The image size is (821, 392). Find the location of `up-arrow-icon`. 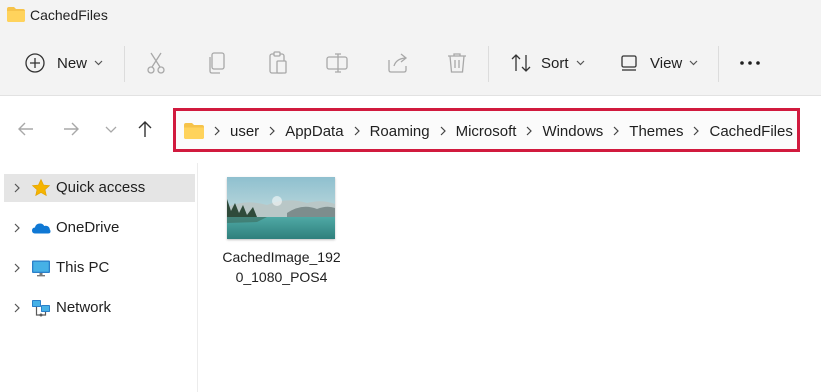

up-arrow-icon is located at coordinates (145, 129).